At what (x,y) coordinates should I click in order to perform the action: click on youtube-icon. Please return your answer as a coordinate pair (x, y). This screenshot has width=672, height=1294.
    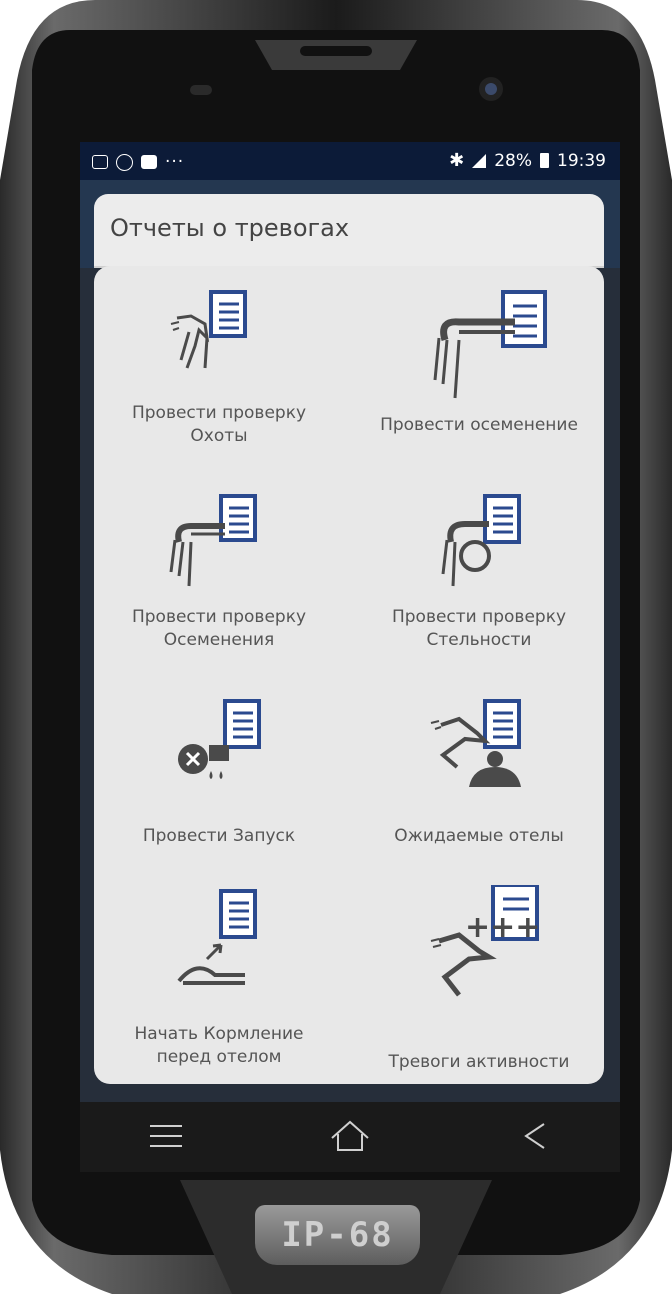
    Looking at the image, I should click on (149, 162).